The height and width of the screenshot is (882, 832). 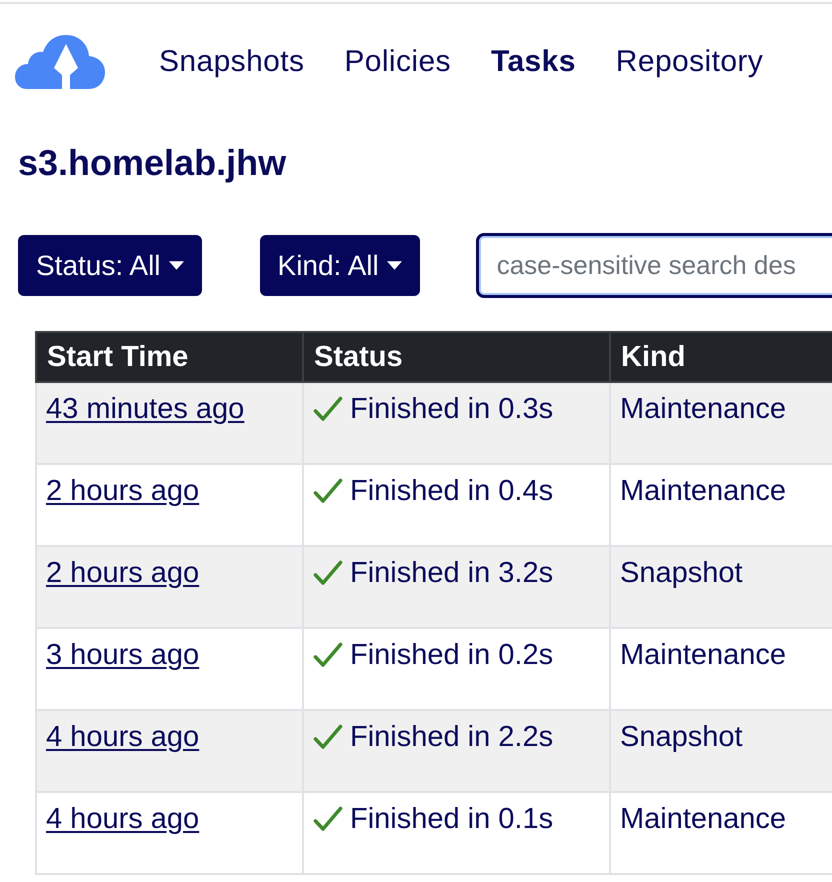 What do you see at coordinates (452, 573) in the screenshot?
I see `status-text: Finished in 3.2s` at bounding box center [452, 573].